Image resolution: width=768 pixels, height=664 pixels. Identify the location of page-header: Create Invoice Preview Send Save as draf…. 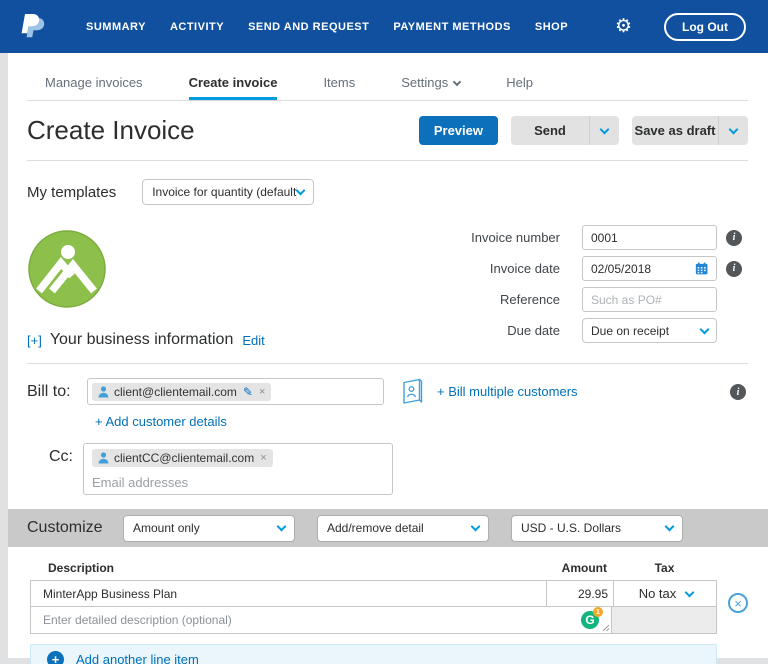
(387, 138).